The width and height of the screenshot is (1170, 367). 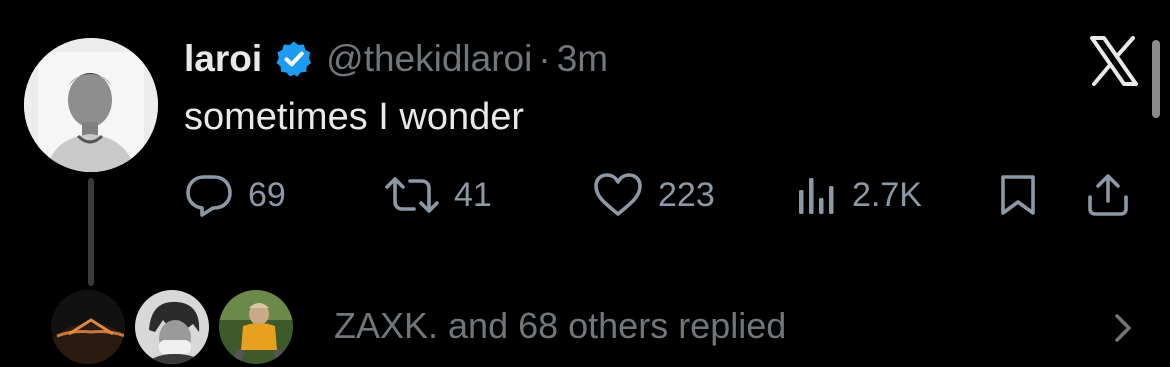 What do you see at coordinates (235, 195) in the screenshot?
I see `reply-button: 69` at bounding box center [235, 195].